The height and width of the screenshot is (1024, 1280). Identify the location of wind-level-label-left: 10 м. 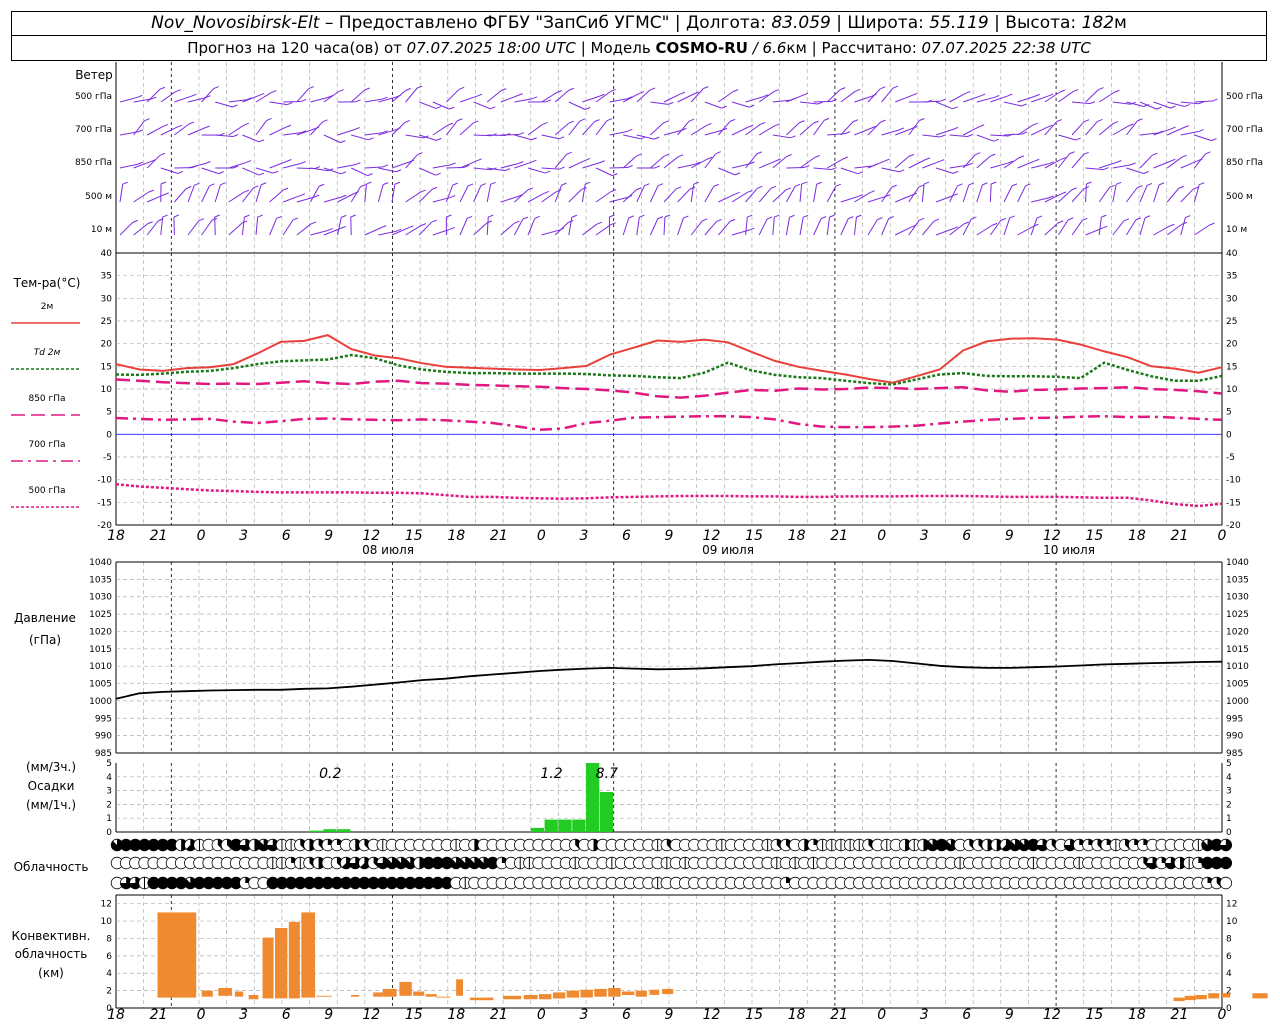
(101, 230).